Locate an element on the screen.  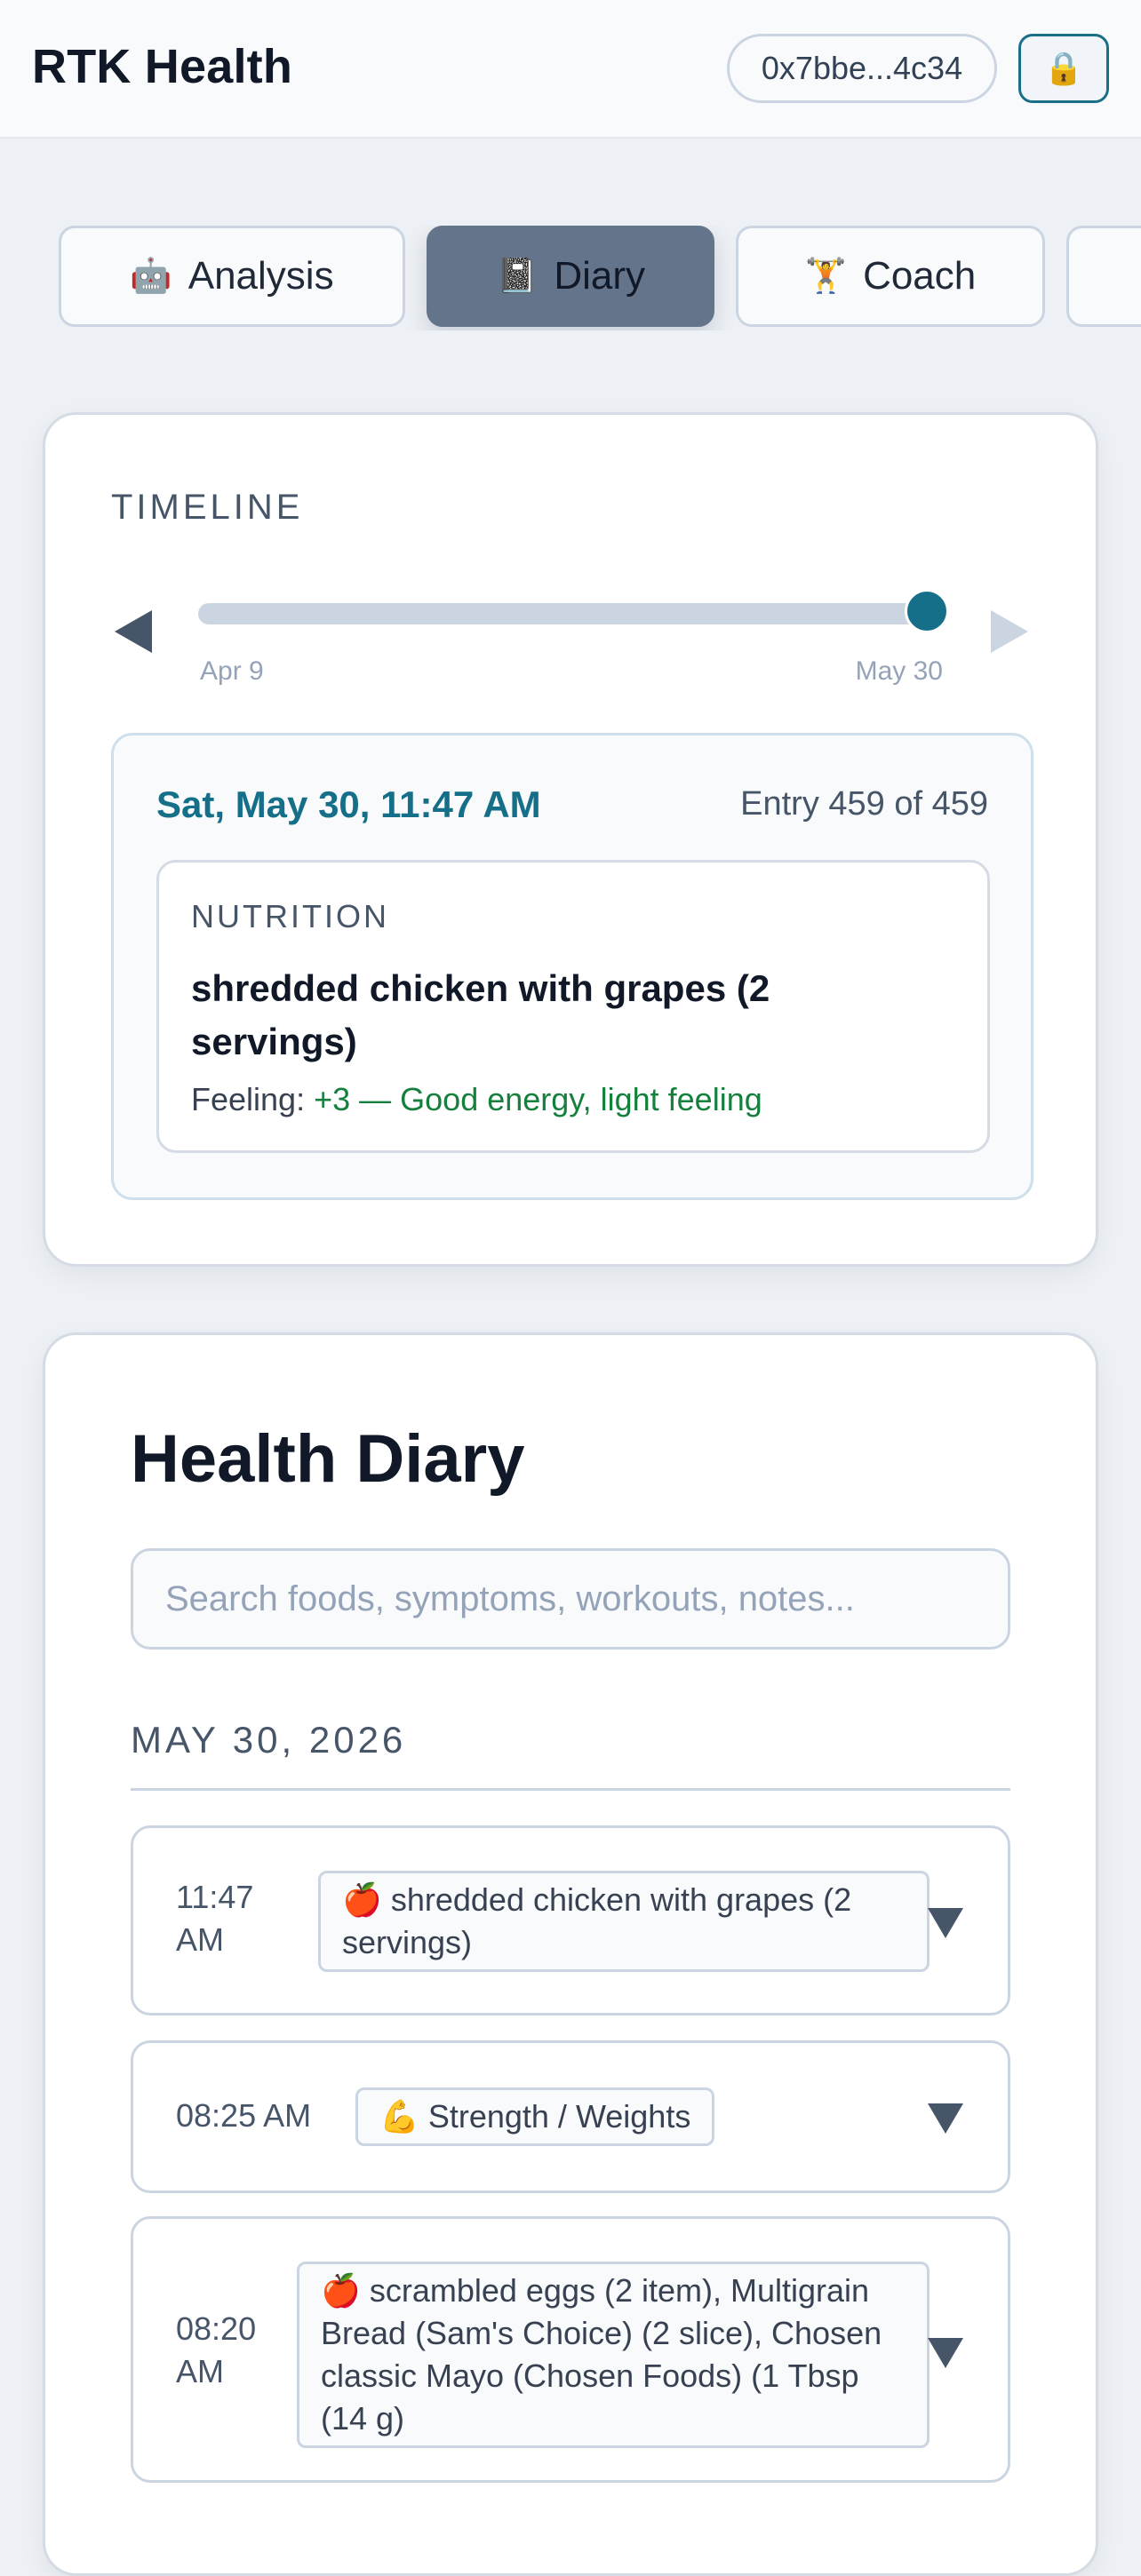
tab-coach: 🏋 Coach is located at coordinates (890, 276).